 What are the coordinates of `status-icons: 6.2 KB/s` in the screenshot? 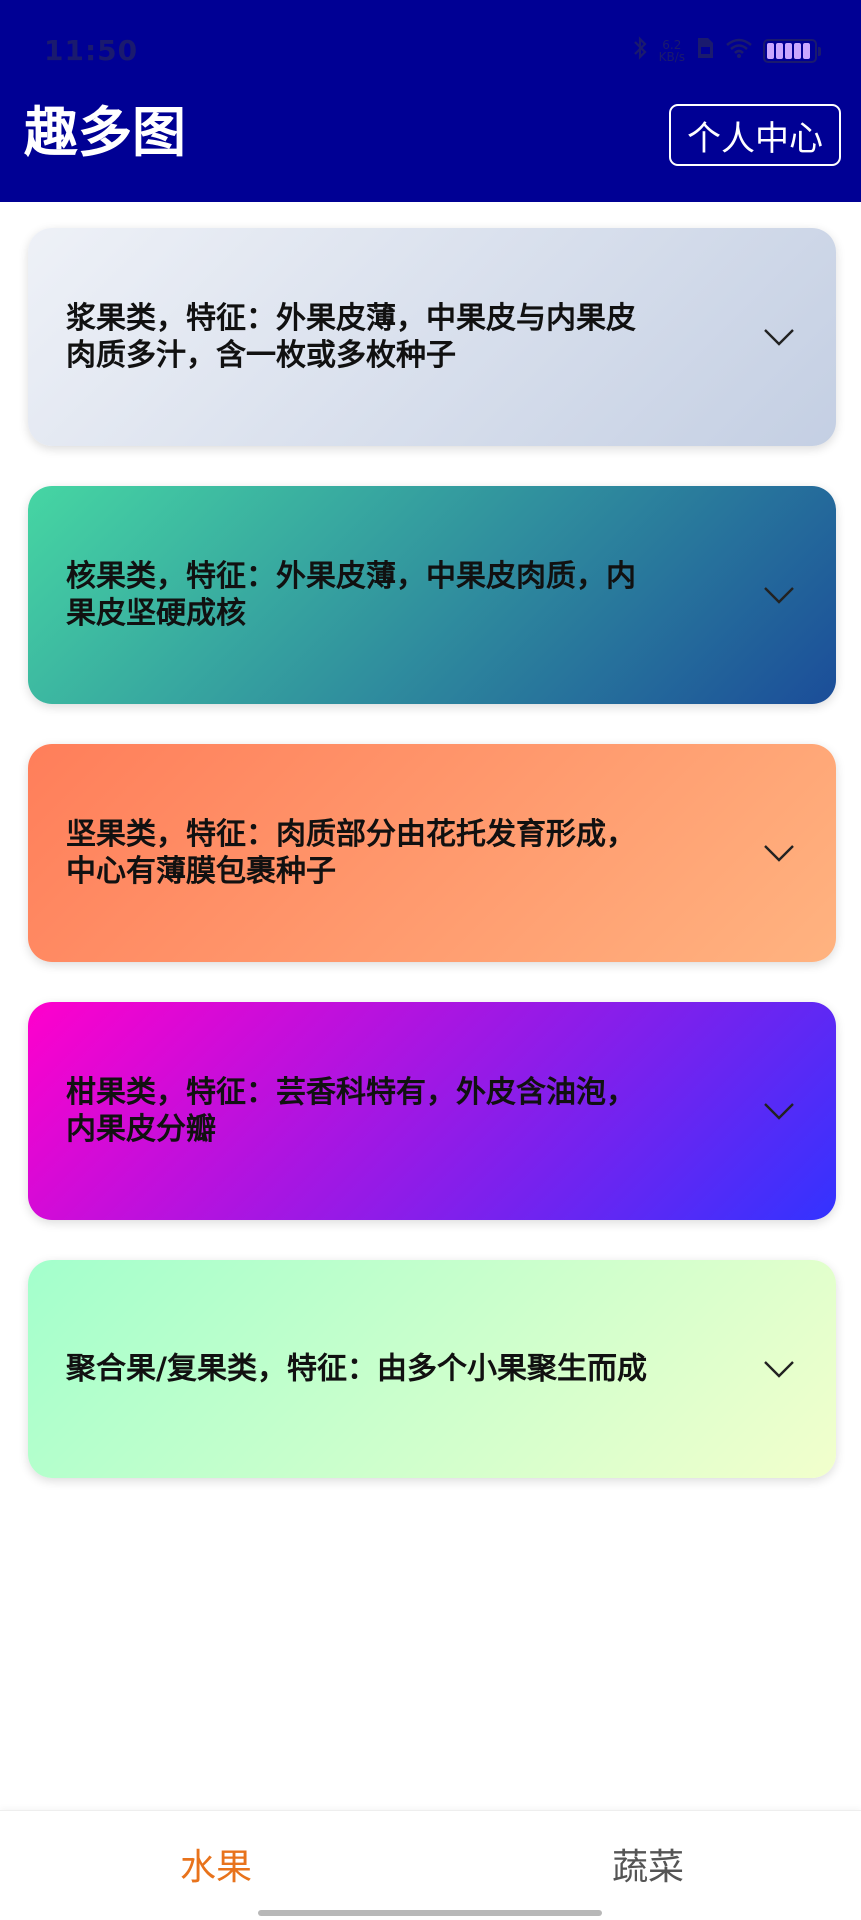 It's located at (726, 51).